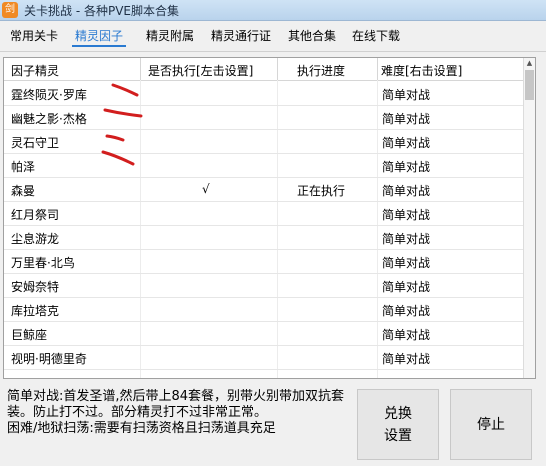 The height and width of the screenshot is (466, 546). I want to click on tab-sprite-factor: 精灵因子, so click(99, 35).